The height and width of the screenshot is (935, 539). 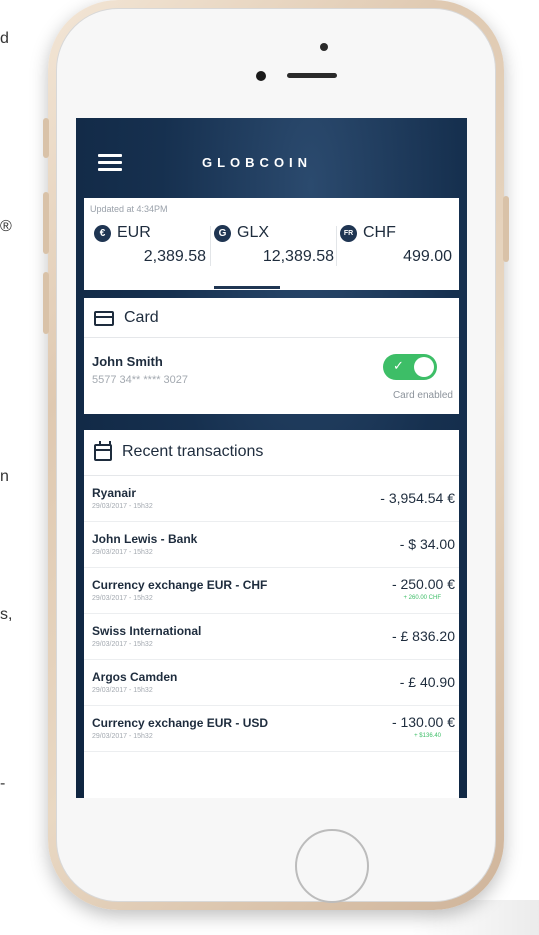 I want to click on transaction-amount: - £ 40.90, so click(x=427, y=682).